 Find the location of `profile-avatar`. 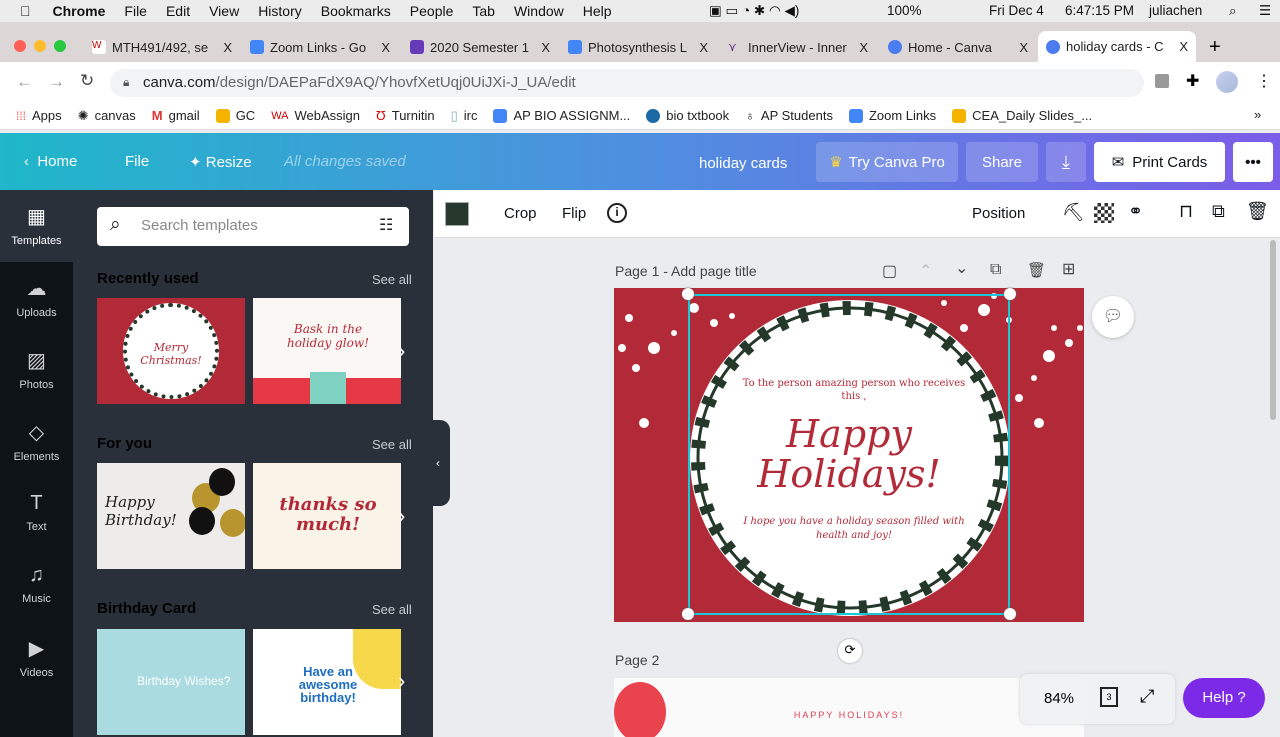

profile-avatar is located at coordinates (1227, 82).